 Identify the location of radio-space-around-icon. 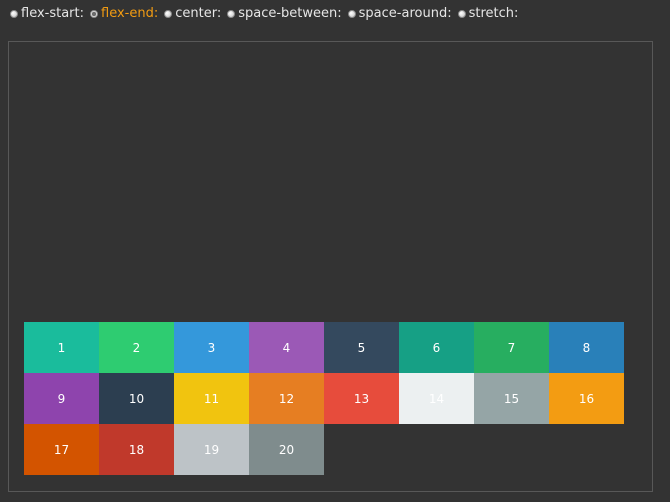
(351, 14).